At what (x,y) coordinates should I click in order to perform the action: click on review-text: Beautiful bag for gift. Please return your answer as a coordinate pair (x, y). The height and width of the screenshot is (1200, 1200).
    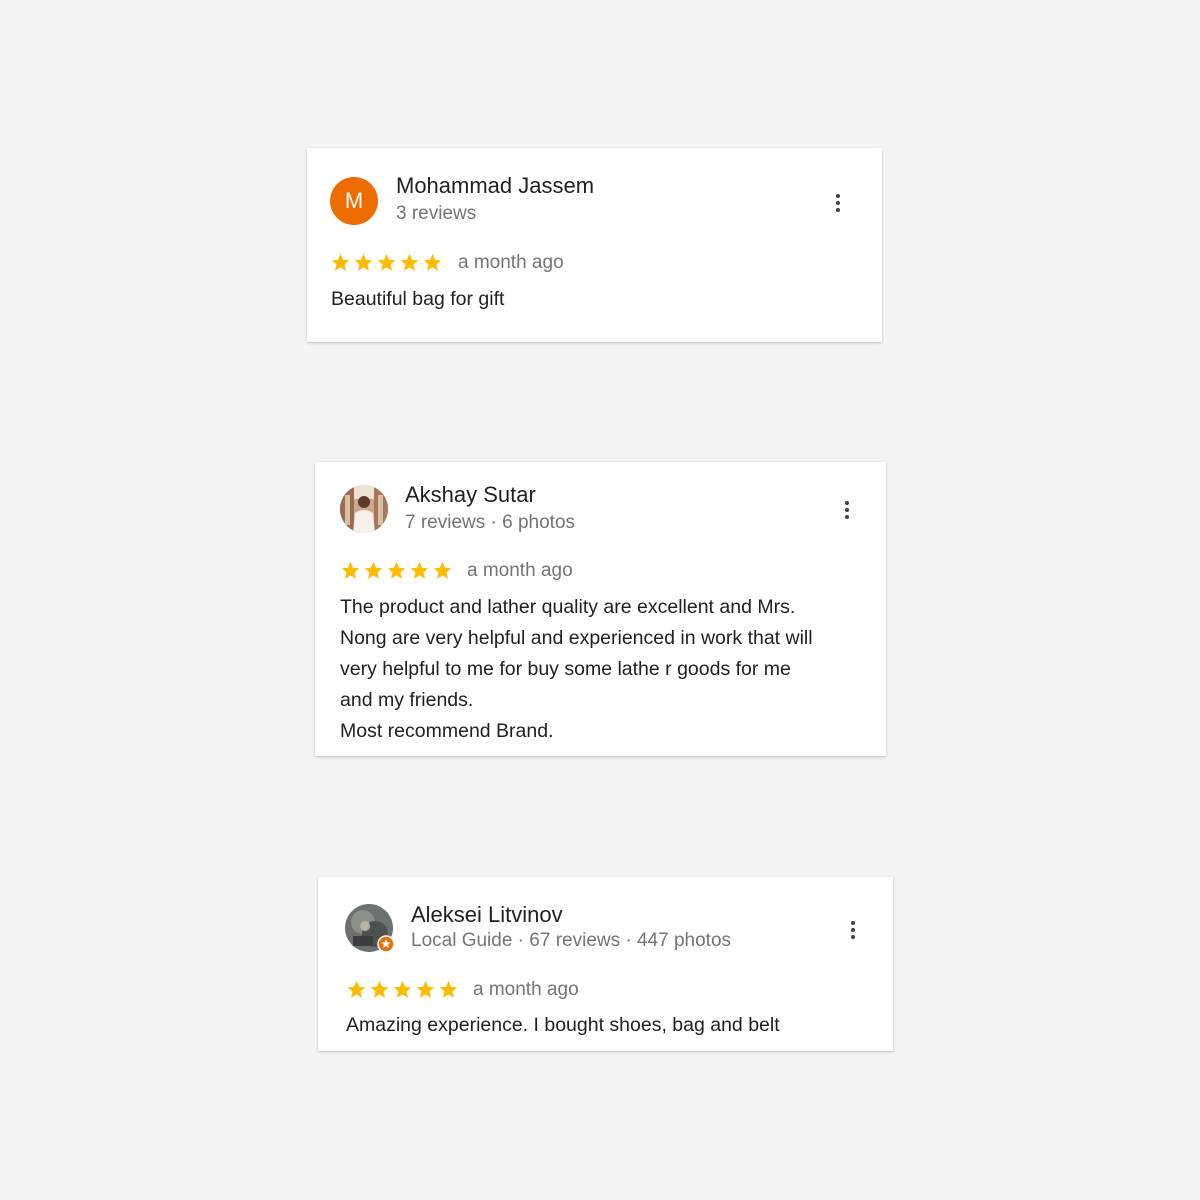
    Looking at the image, I should click on (417, 299).